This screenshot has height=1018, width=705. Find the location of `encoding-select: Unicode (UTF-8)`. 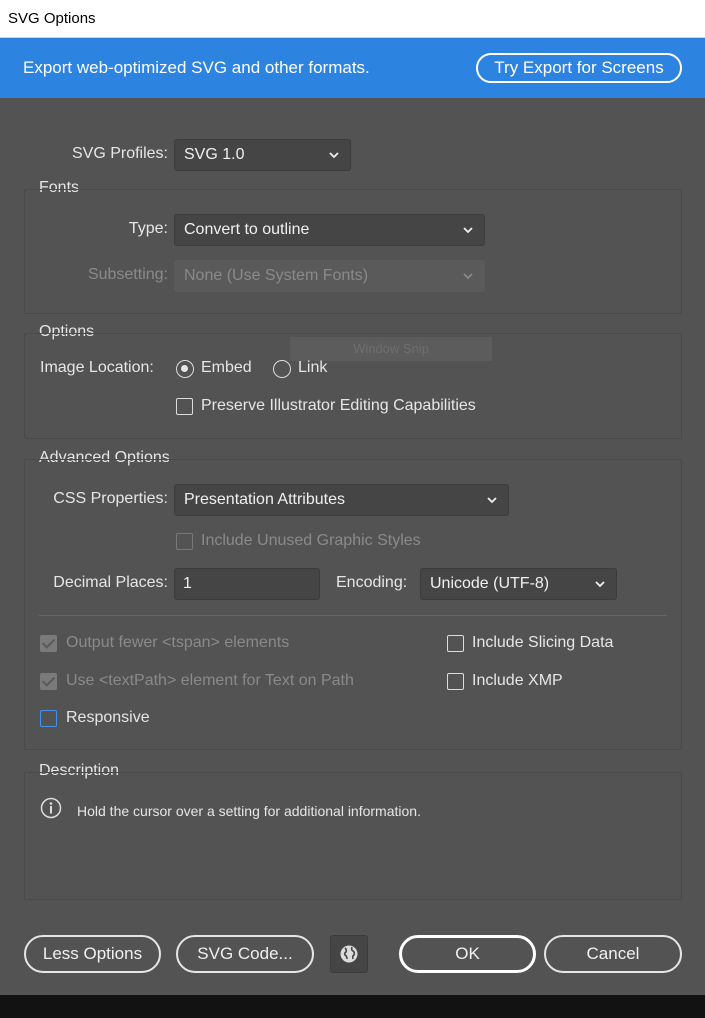

encoding-select: Unicode (UTF-8) is located at coordinates (518, 584).